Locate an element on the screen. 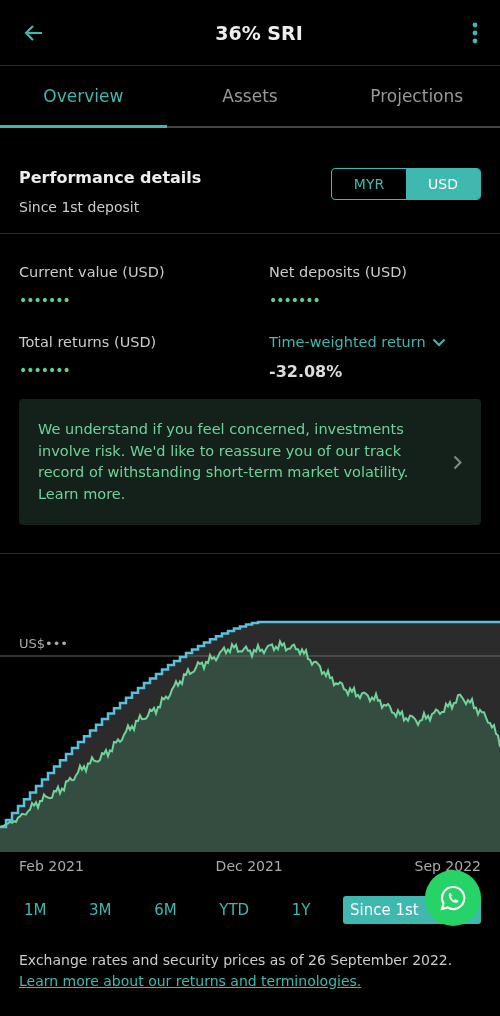 The width and height of the screenshot is (500, 1016). tab: Overview is located at coordinates (83, 97).